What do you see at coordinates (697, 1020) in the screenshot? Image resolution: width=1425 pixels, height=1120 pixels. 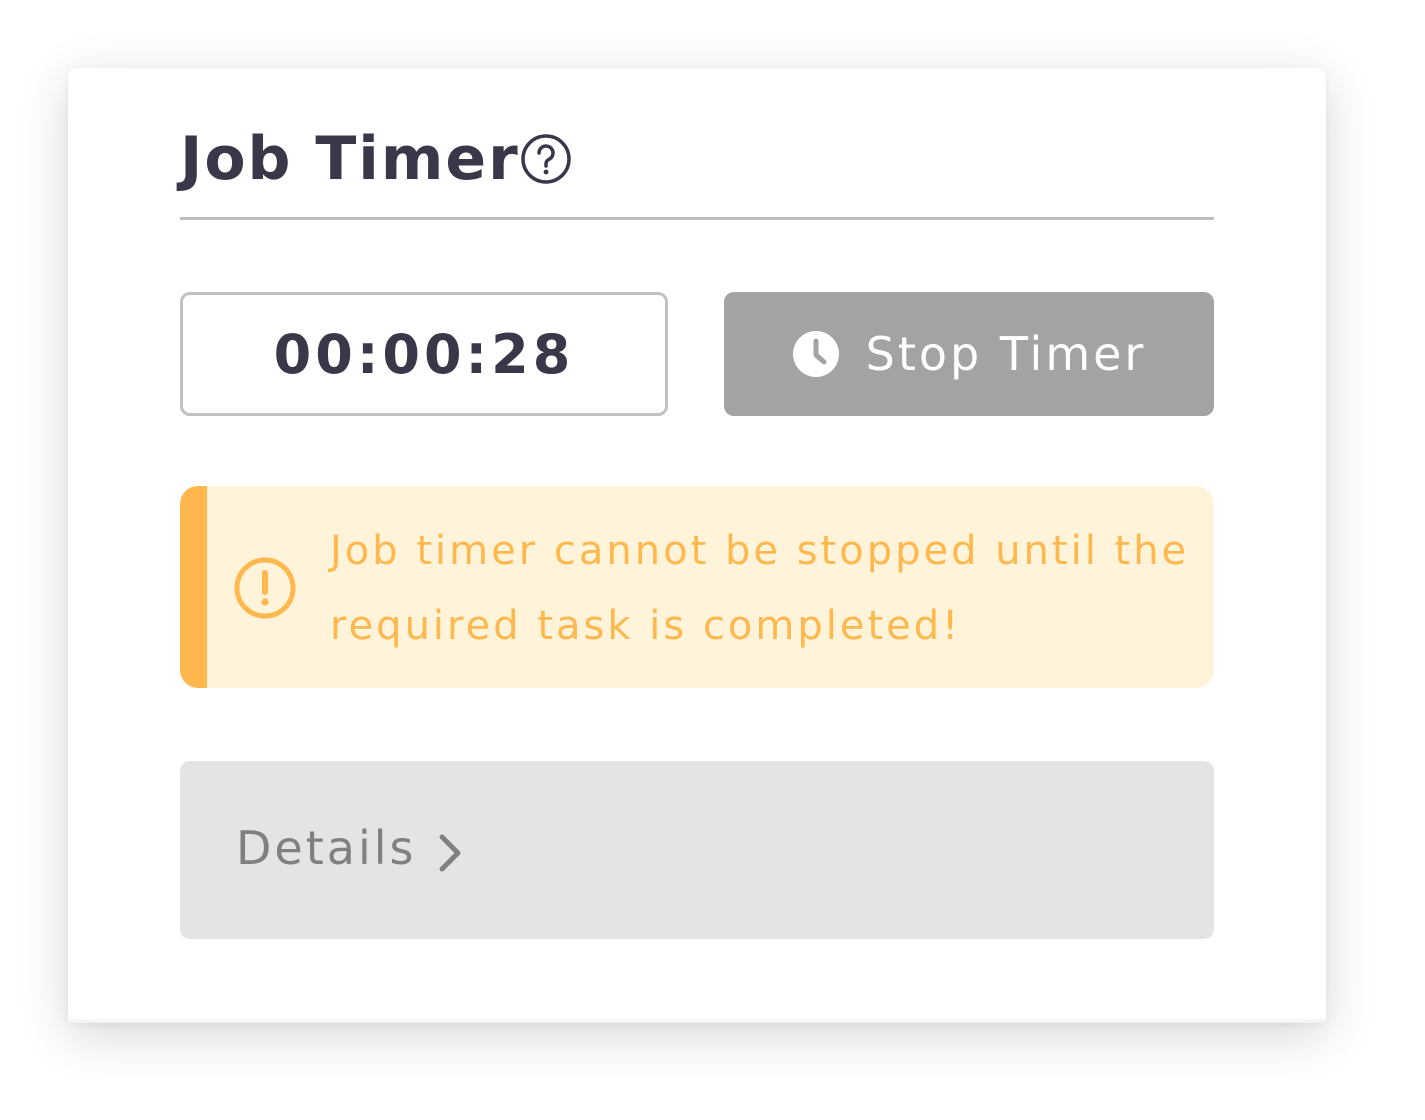 I see `card-bottom-edge` at bounding box center [697, 1020].